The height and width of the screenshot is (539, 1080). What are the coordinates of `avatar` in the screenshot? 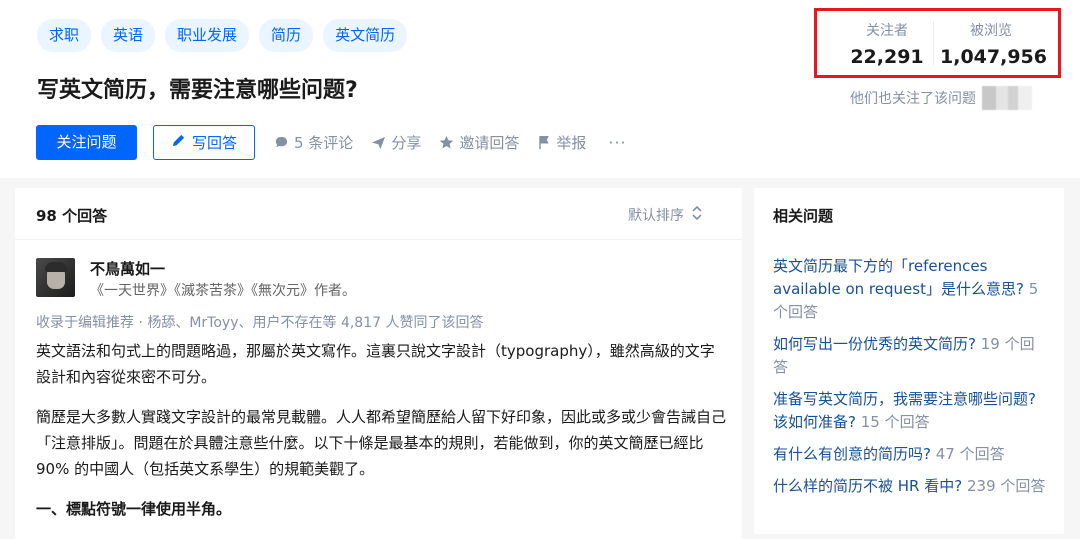 It's located at (55, 277).